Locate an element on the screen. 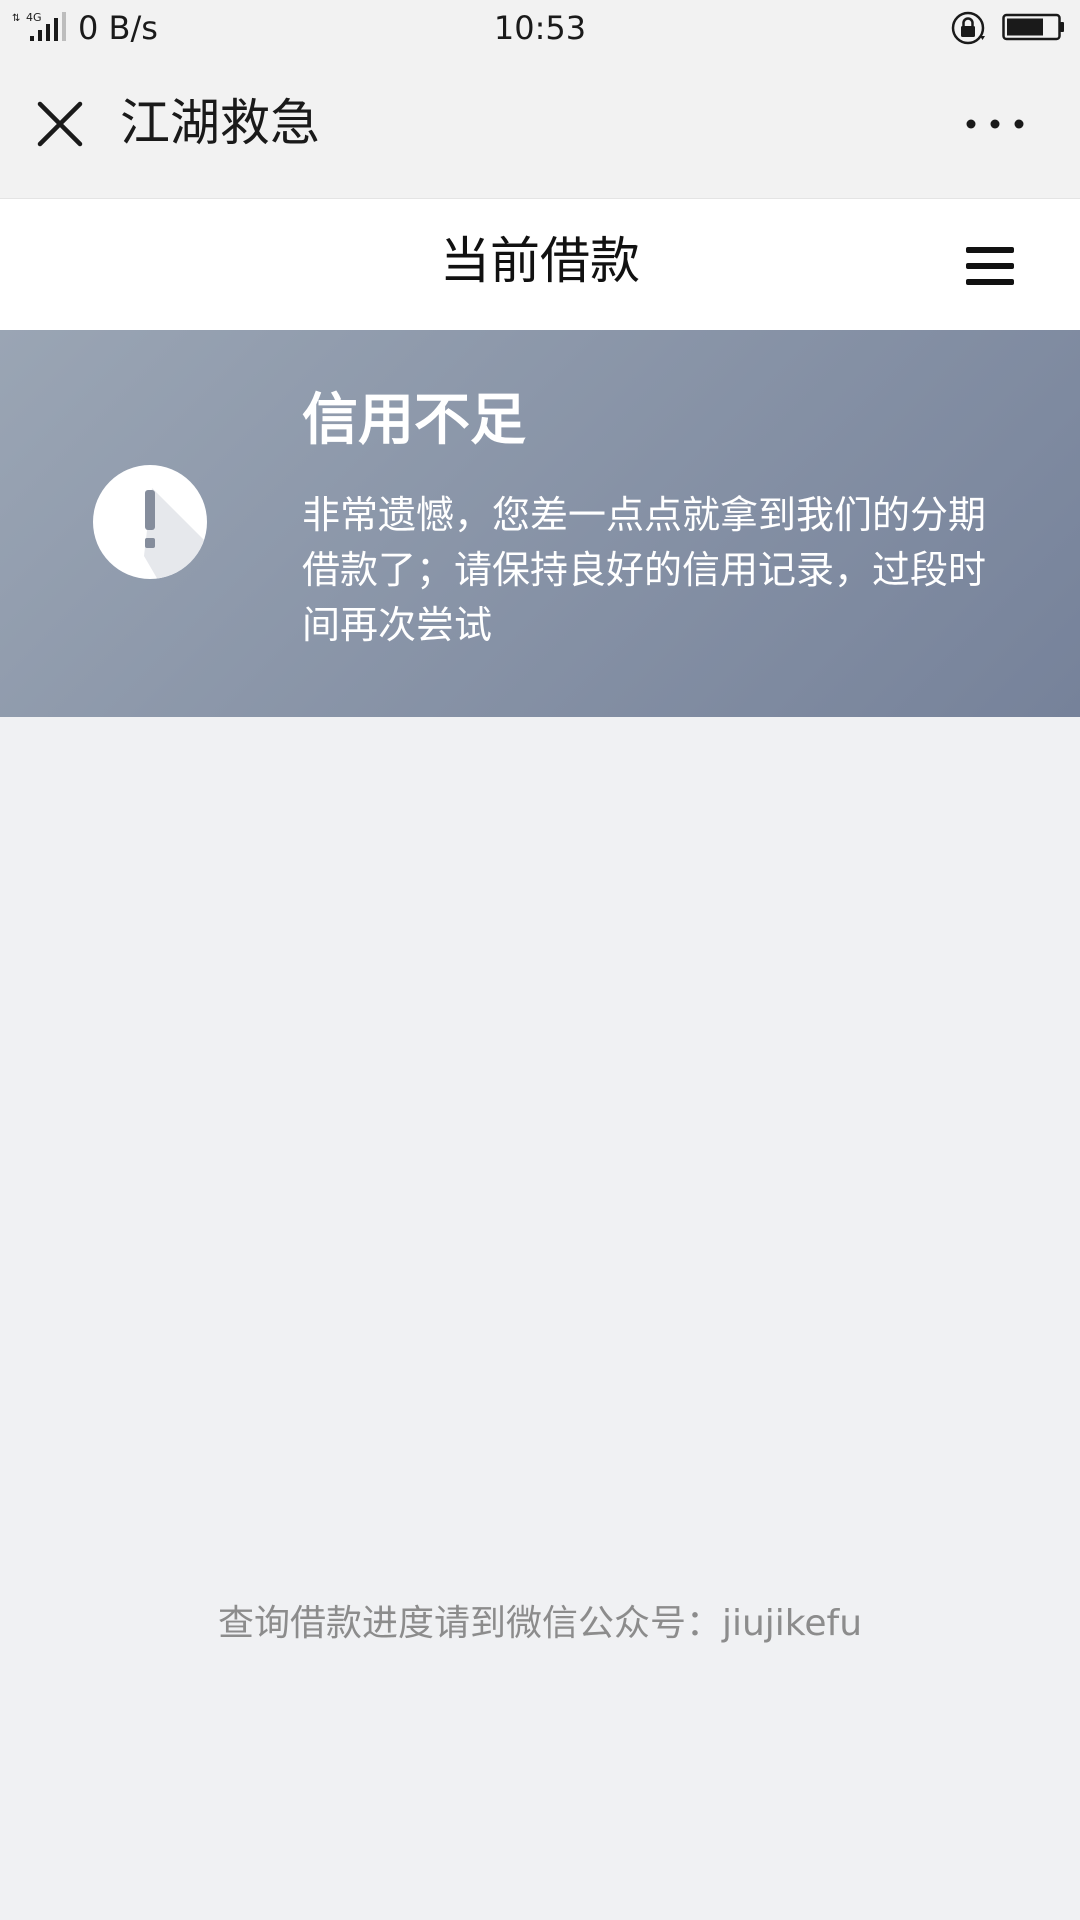 The image size is (1080, 1920). footer-note: 查询借款进度请到微信公众号：jiujikefu is located at coordinates (540, 1623).